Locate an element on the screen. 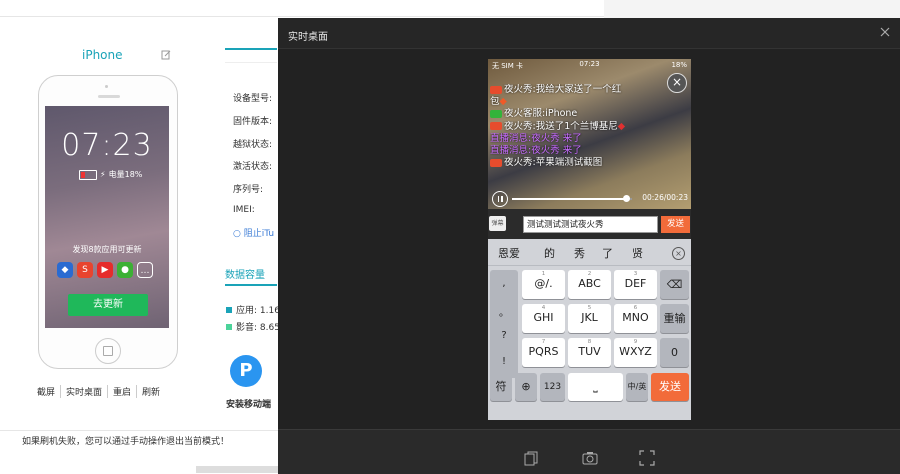 This screenshot has width=900, height=474. chat-text: 夜火秀:苹果端测试截图 is located at coordinates (553, 163).